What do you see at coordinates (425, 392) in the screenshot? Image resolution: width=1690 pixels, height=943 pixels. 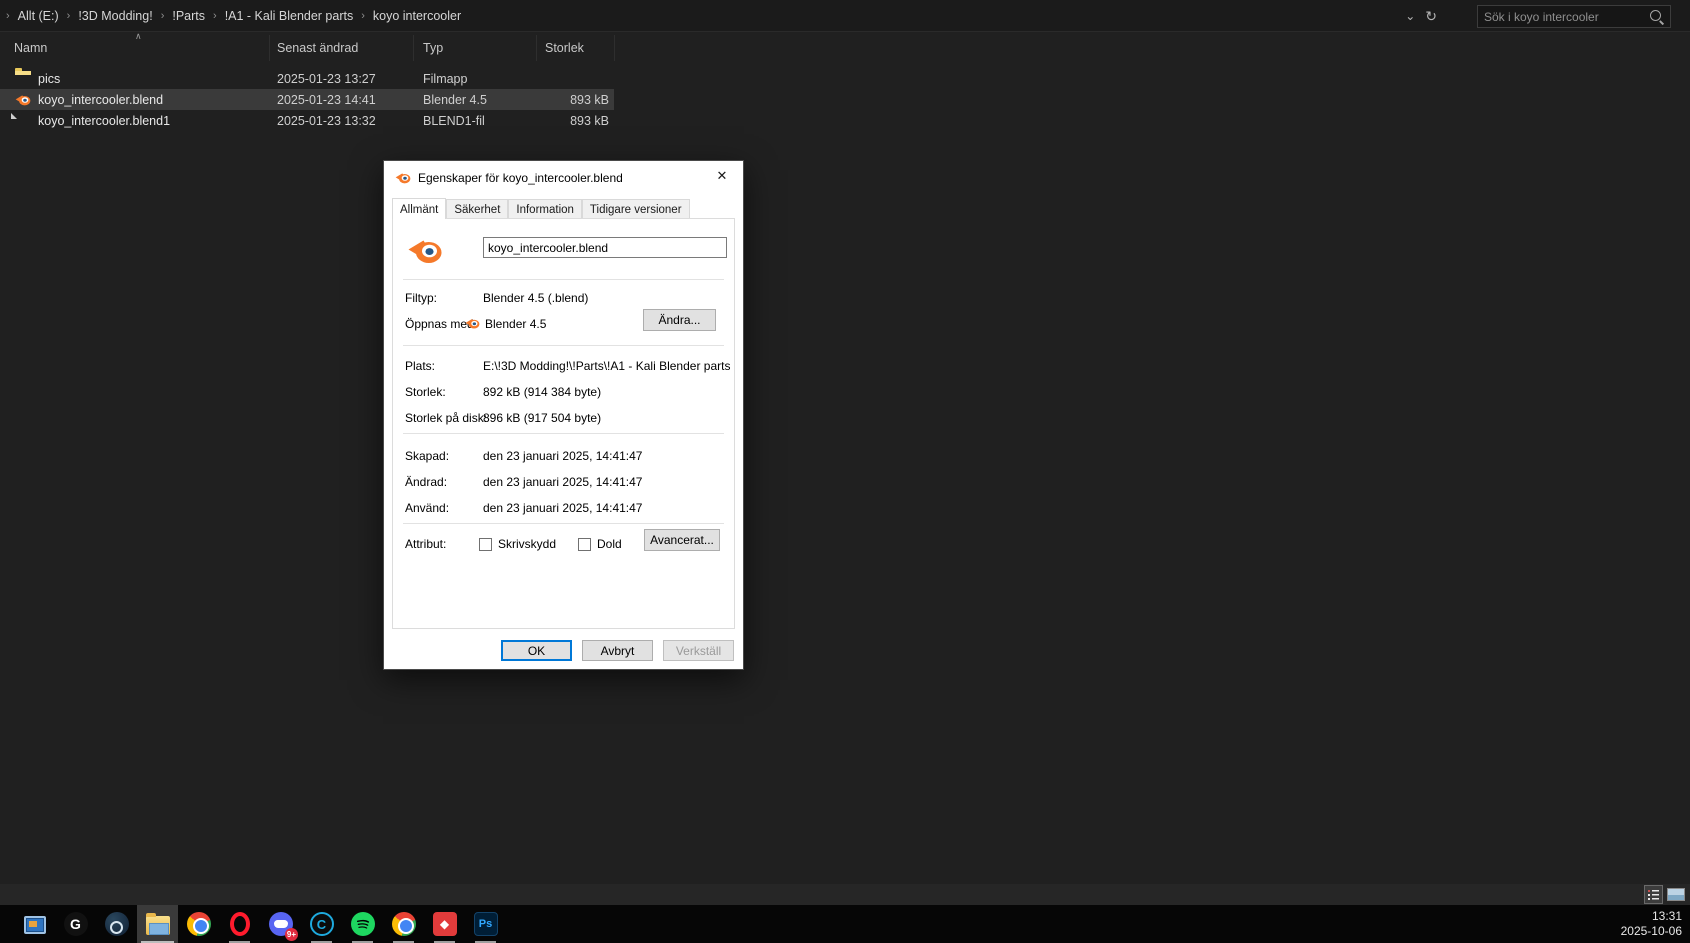 I see `size-label: Storlek:` at bounding box center [425, 392].